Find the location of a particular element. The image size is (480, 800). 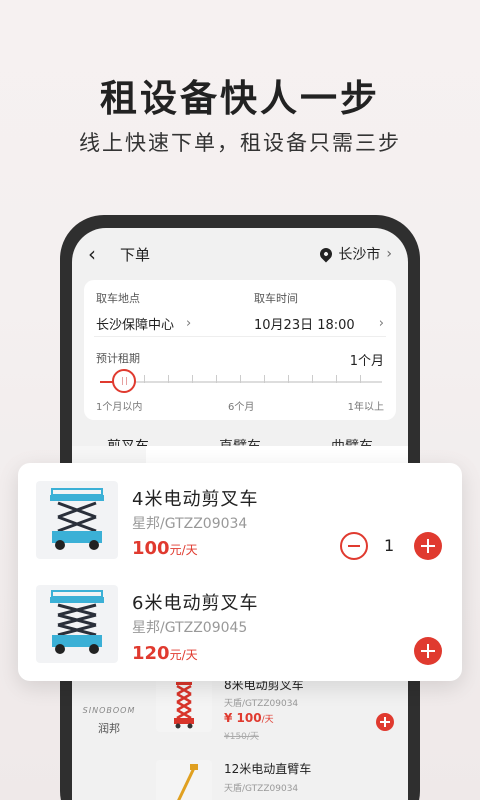

scale-min: 1个月以内 is located at coordinates (119, 407).